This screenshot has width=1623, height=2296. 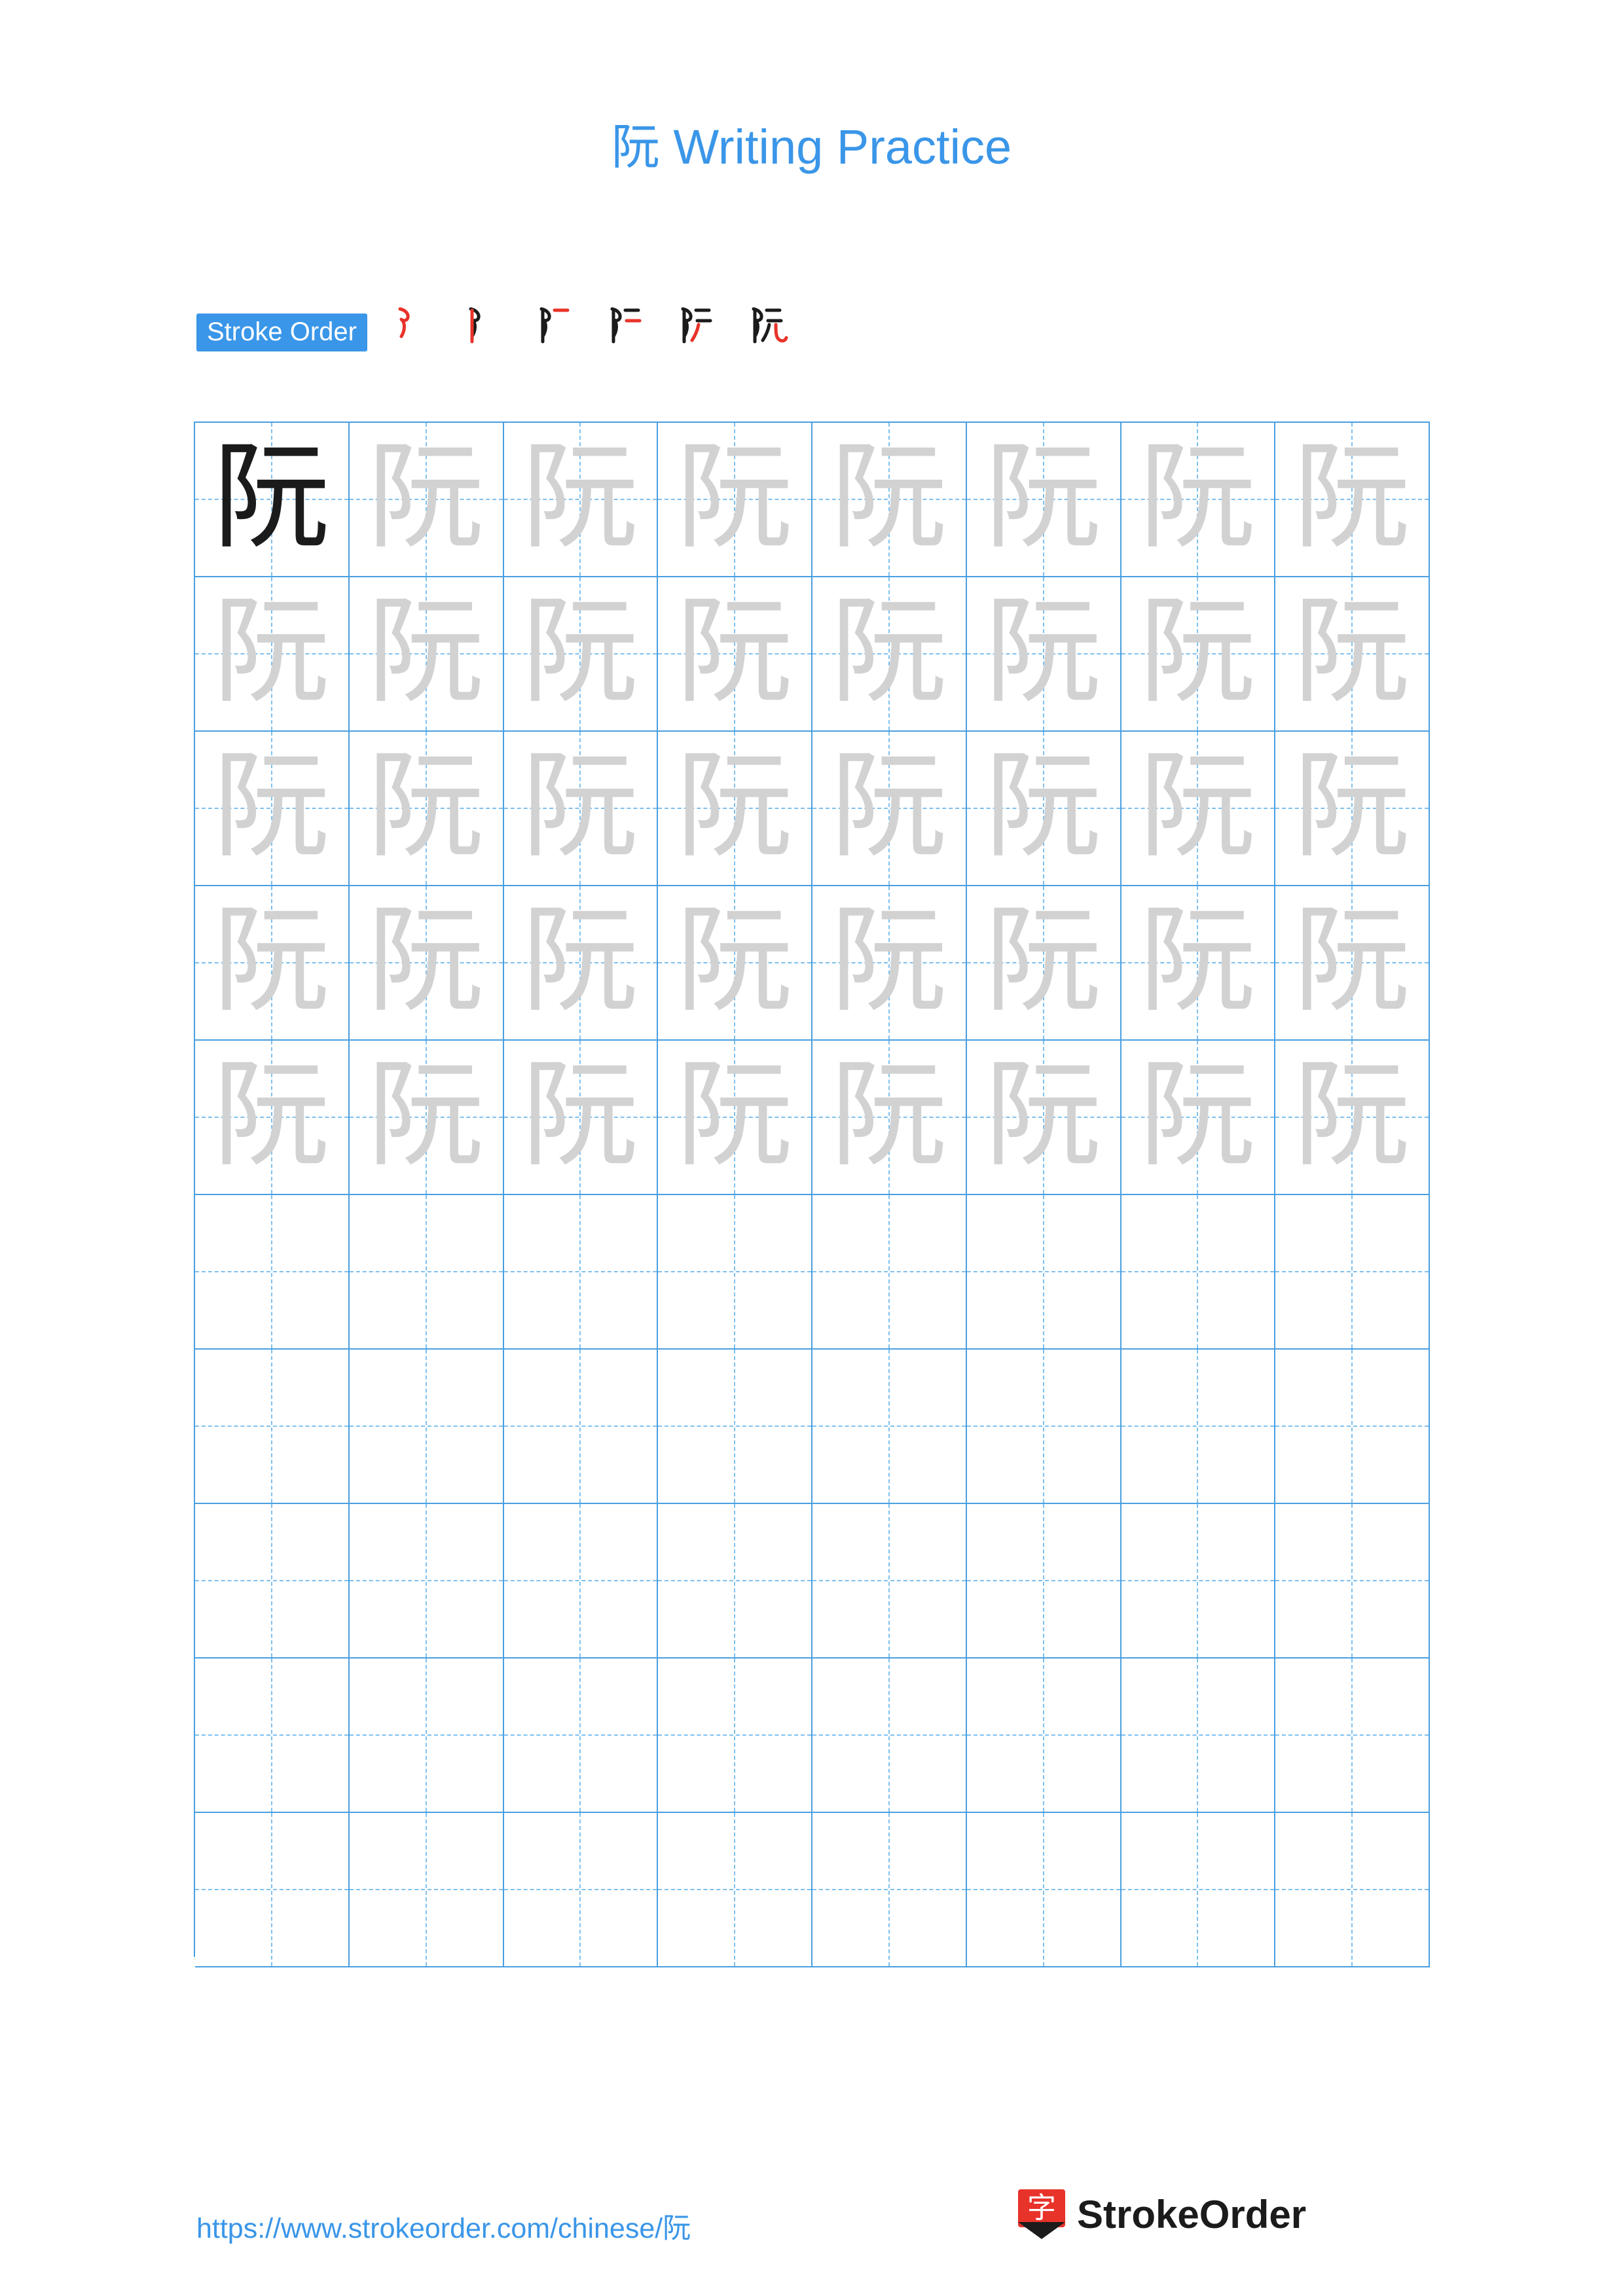 I want to click on stroke-order-section: Stroke Order, so click(x=818, y=331).